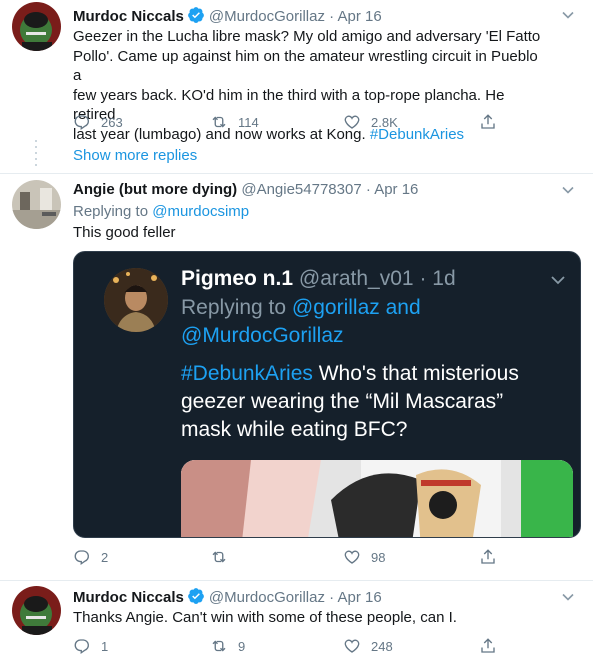  What do you see at coordinates (90, 557) in the screenshot?
I see `reply-button: 2` at bounding box center [90, 557].